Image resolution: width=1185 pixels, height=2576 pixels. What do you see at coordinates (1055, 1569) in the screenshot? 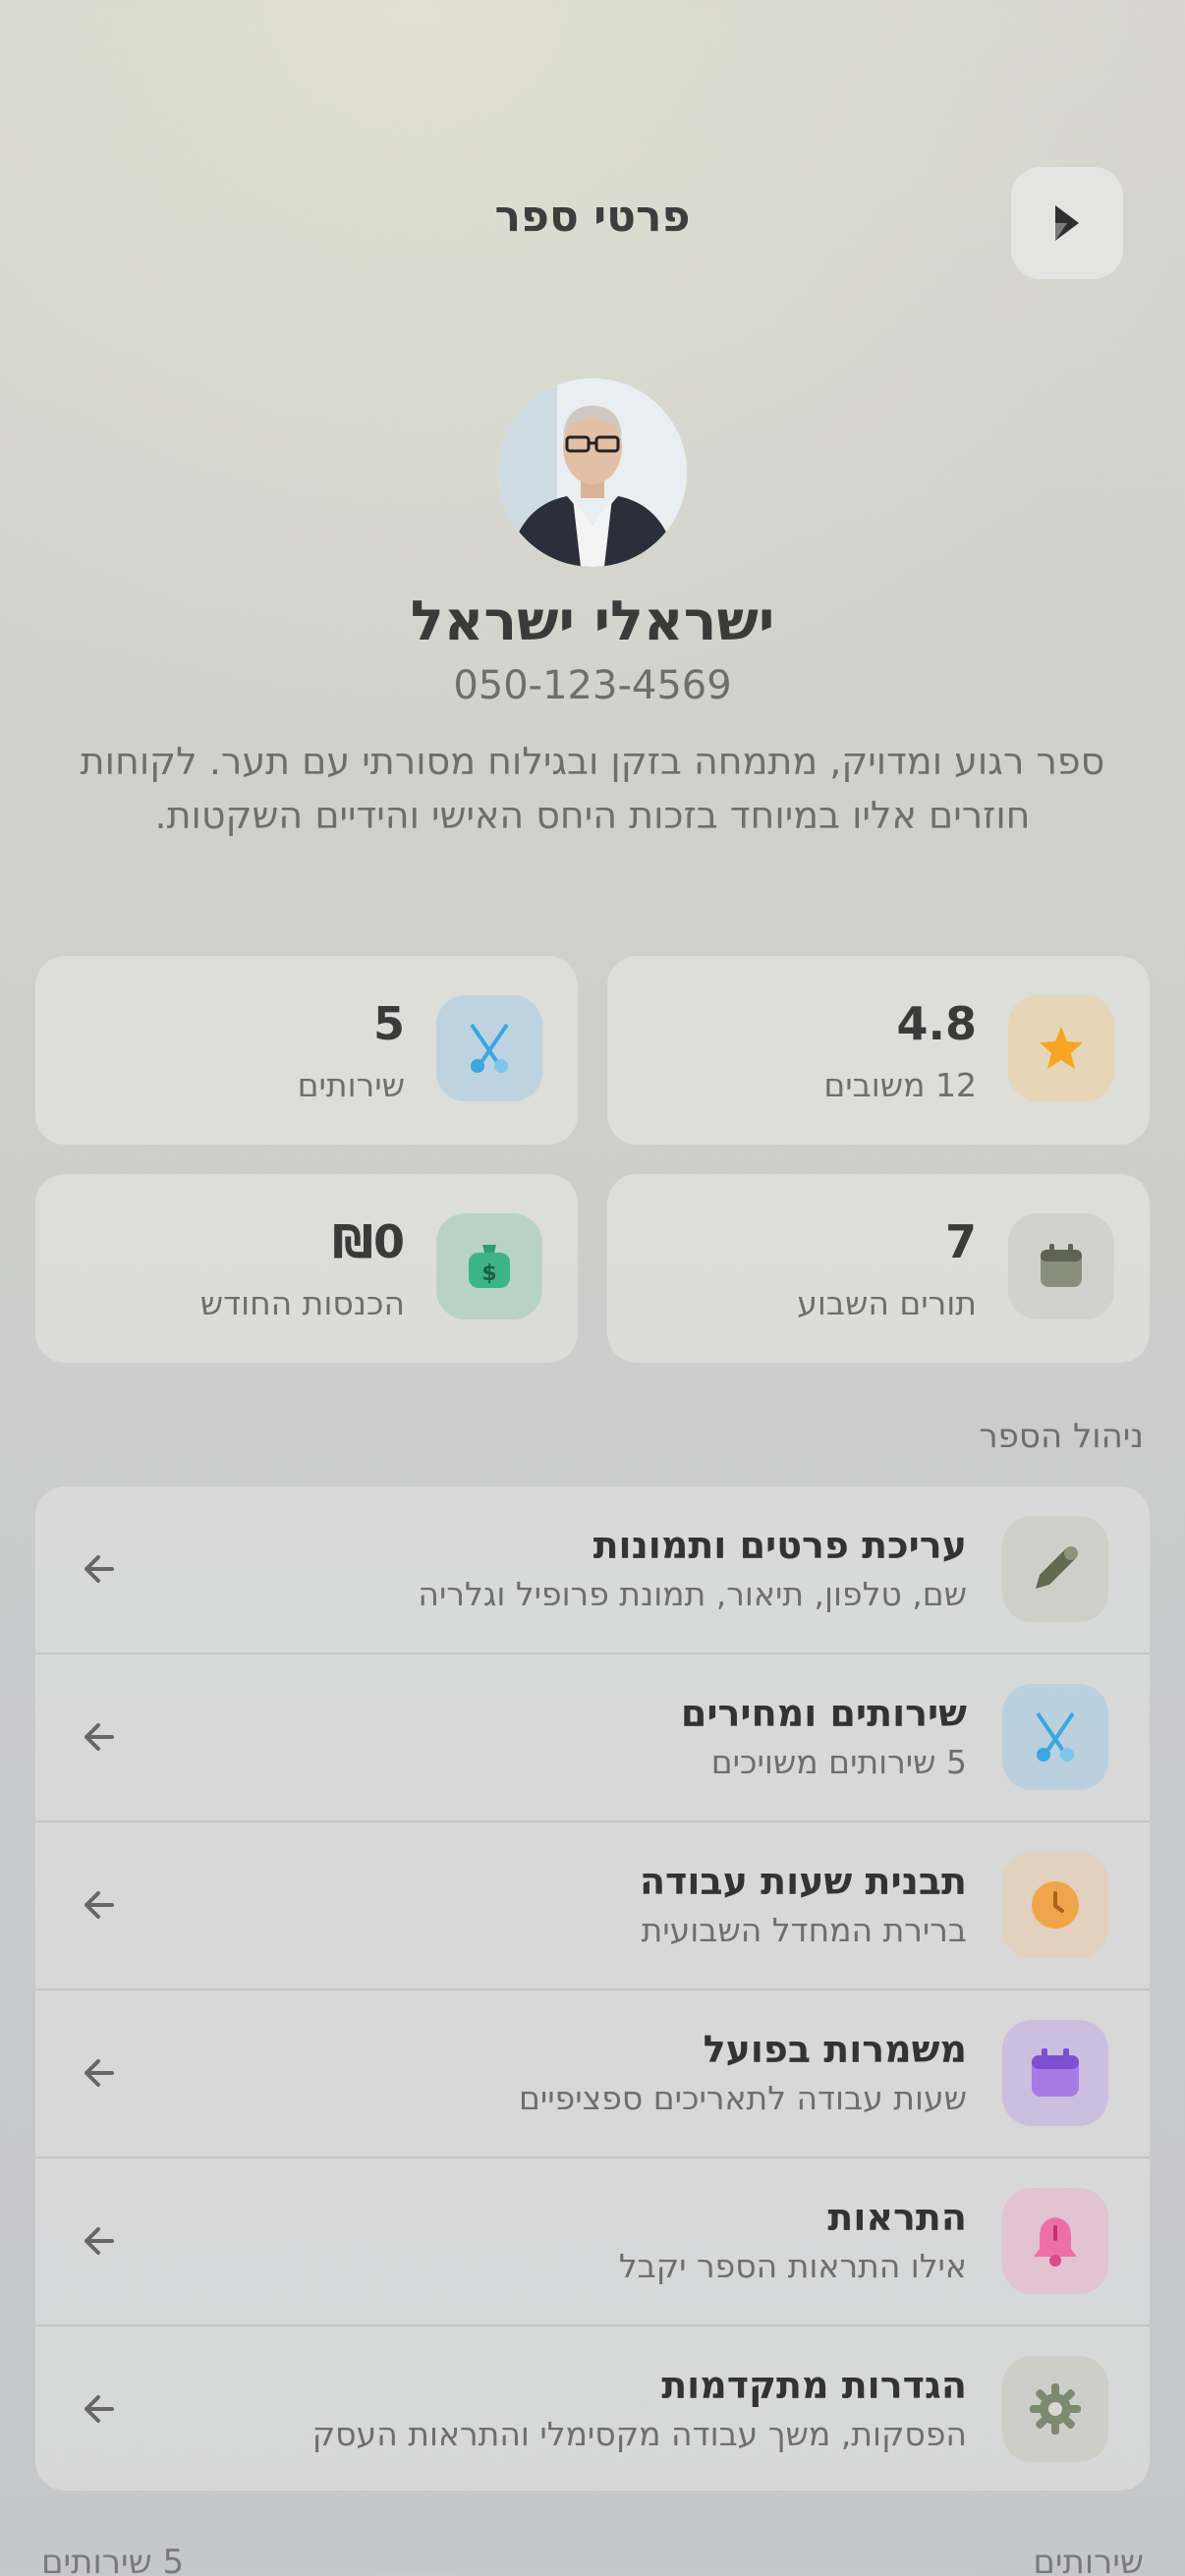
I see `pencil-icon` at bounding box center [1055, 1569].